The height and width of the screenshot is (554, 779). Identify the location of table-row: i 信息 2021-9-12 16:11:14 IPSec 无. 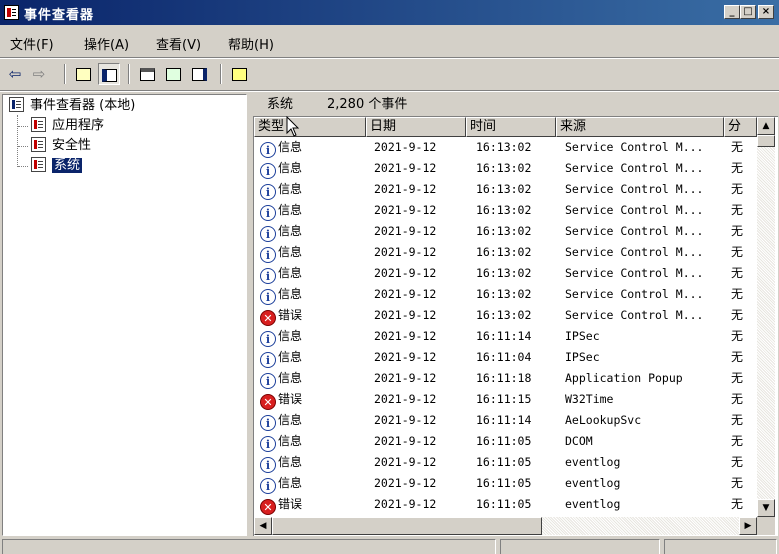
(505, 336).